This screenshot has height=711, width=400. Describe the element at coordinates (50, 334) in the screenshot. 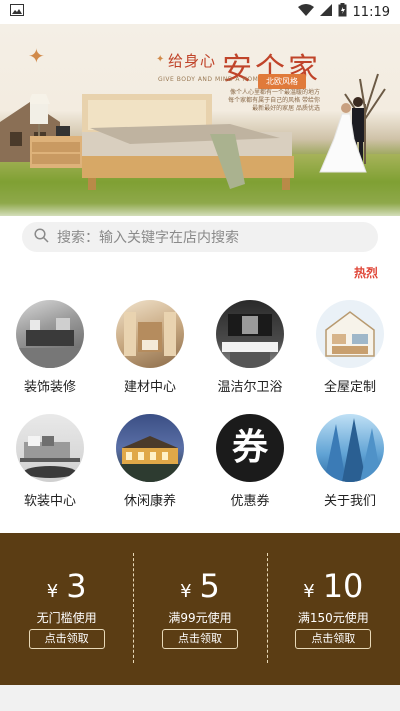

I see `decoration-icon` at that location.